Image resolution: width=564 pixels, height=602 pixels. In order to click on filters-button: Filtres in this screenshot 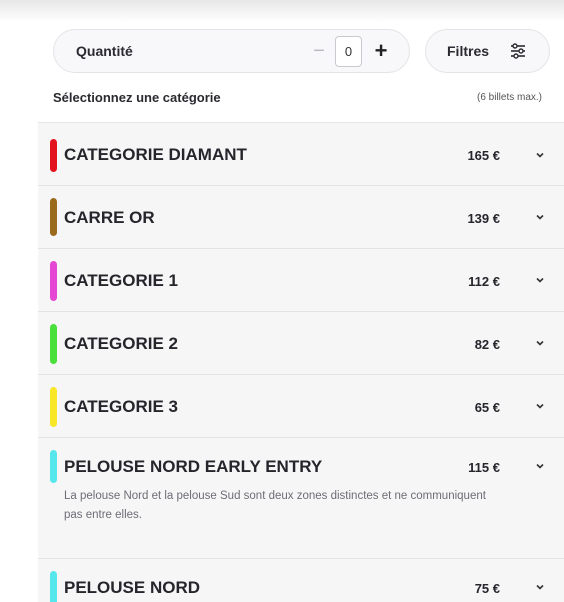, I will do `click(487, 51)`.